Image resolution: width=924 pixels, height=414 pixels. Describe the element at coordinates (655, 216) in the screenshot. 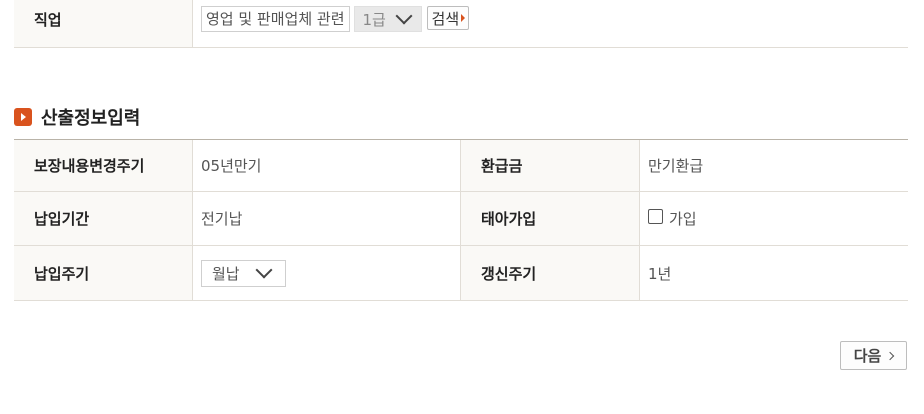

I see `fetal-enrollment-checkbox` at that location.